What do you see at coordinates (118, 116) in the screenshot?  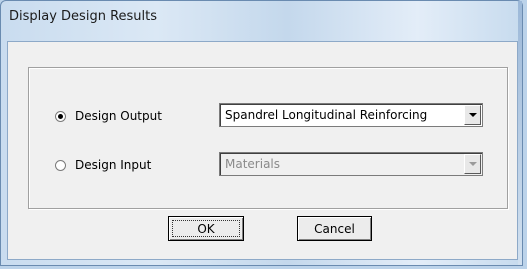 I see `design-output-label: Design Output` at bounding box center [118, 116].